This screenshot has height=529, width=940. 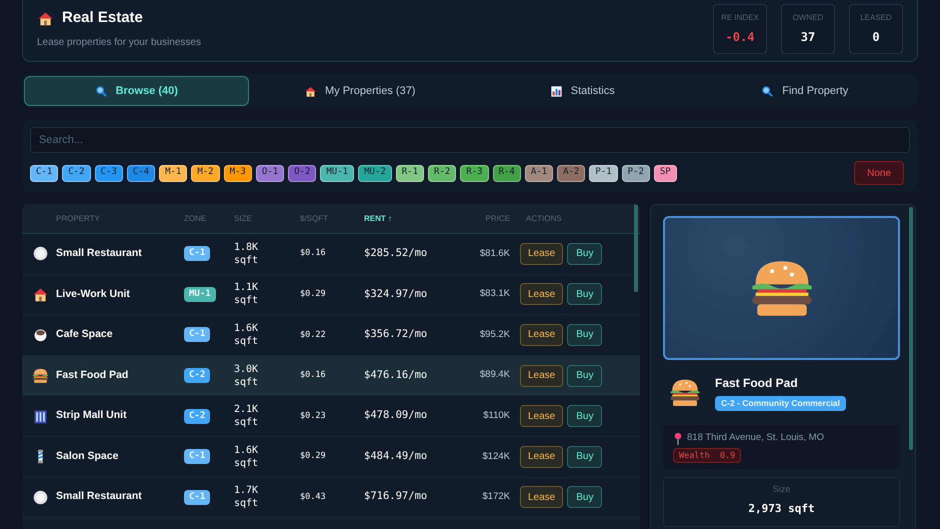 What do you see at coordinates (474, 173) in the screenshot?
I see `zone-filter-chip: R-3` at bounding box center [474, 173].